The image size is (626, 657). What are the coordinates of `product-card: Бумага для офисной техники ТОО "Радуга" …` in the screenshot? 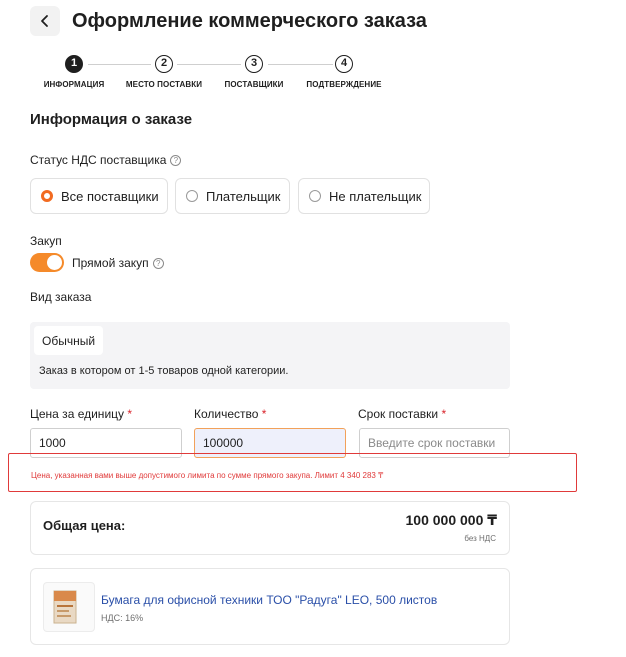 It's located at (270, 606).